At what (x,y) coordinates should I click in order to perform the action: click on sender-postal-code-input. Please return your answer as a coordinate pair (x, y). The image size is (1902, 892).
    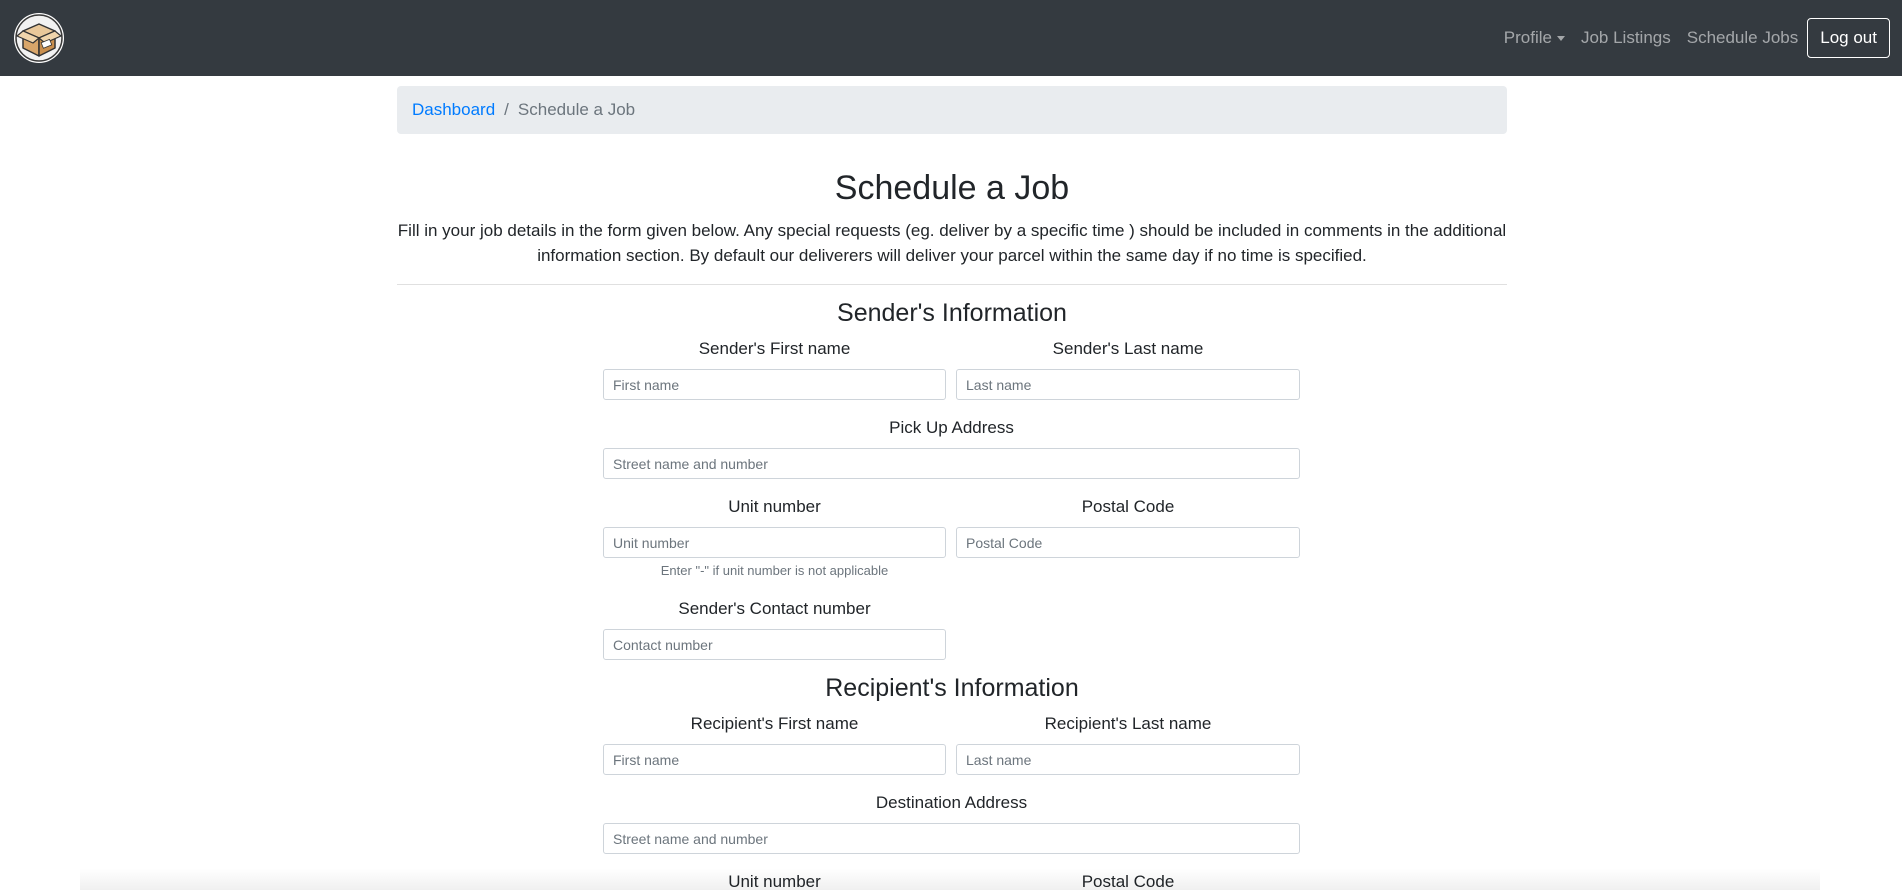
    Looking at the image, I should click on (1128, 542).